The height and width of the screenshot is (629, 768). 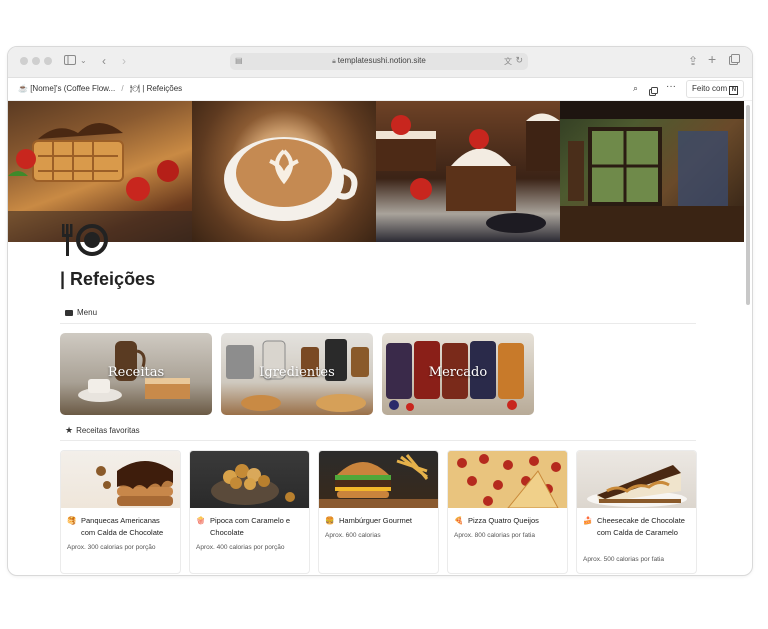 What do you see at coordinates (84, 240) in the screenshot?
I see `plate-icon` at bounding box center [84, 240].